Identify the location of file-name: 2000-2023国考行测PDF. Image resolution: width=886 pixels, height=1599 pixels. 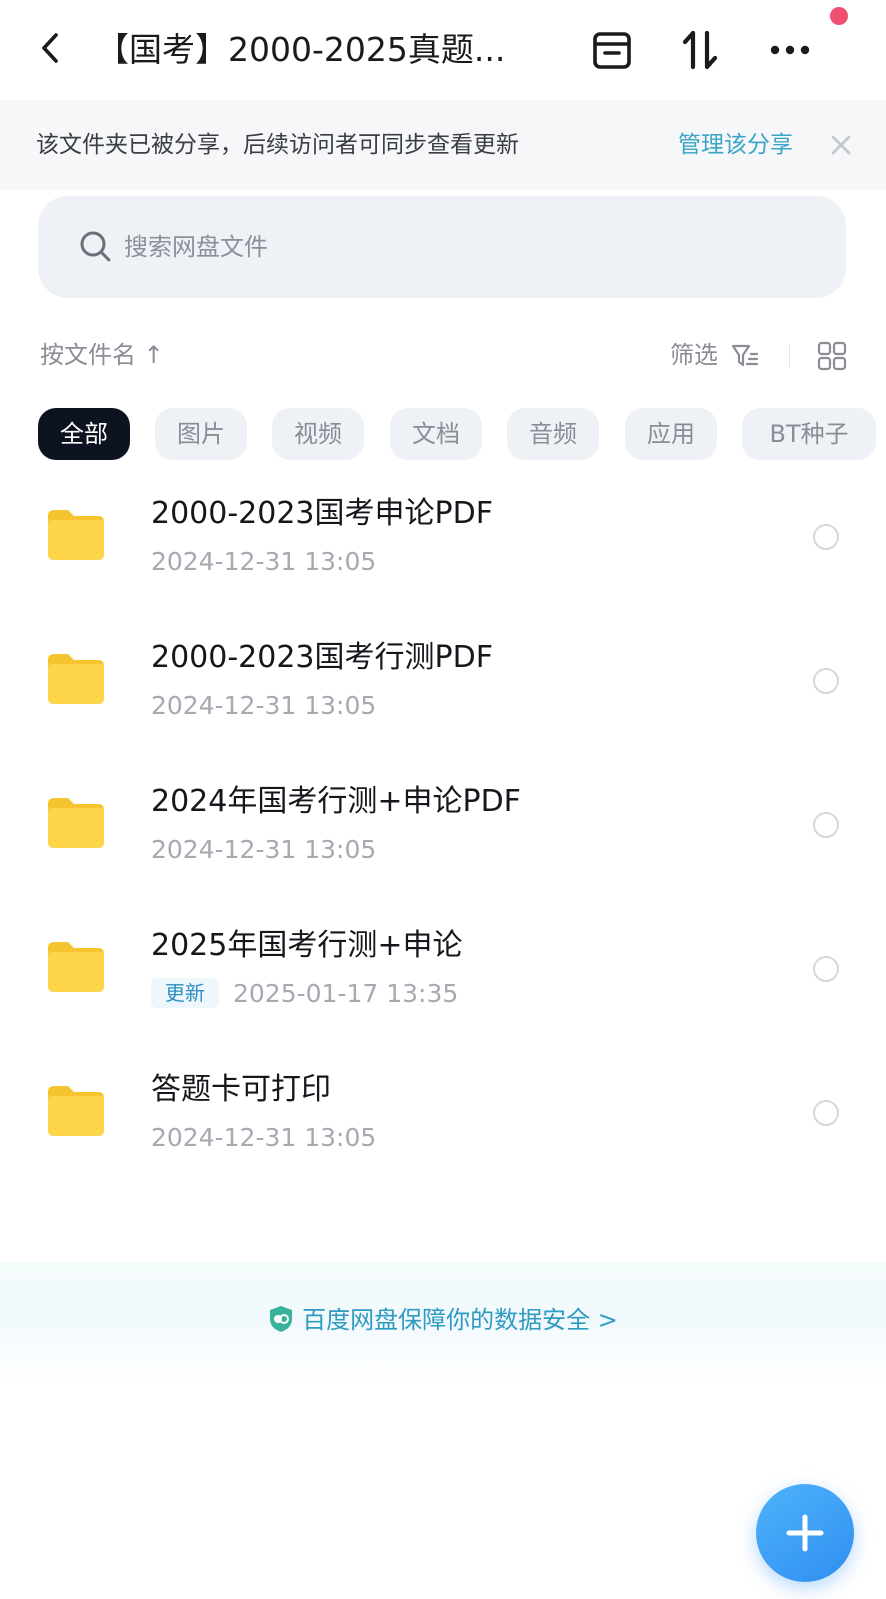
(322, 657).